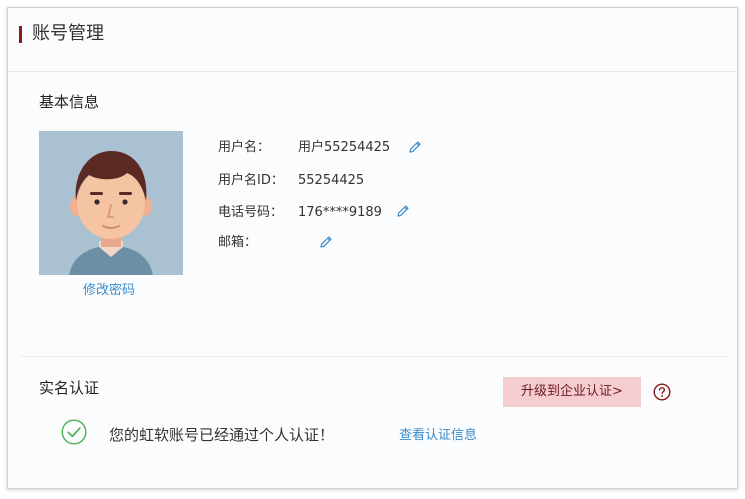 This screenshot has width=745, height=499. What do you see at coordinates (438, 436) in the screenshot?
I see `view-verification-link: 查看认证信息` at bounding box center [438, 436].